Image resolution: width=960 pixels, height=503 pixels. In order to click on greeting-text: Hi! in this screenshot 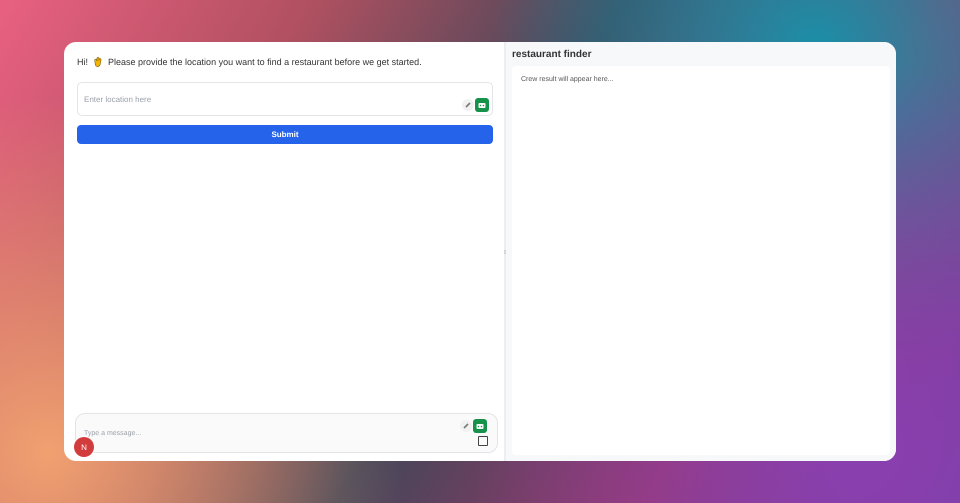, I will do `click(82, 62)`.